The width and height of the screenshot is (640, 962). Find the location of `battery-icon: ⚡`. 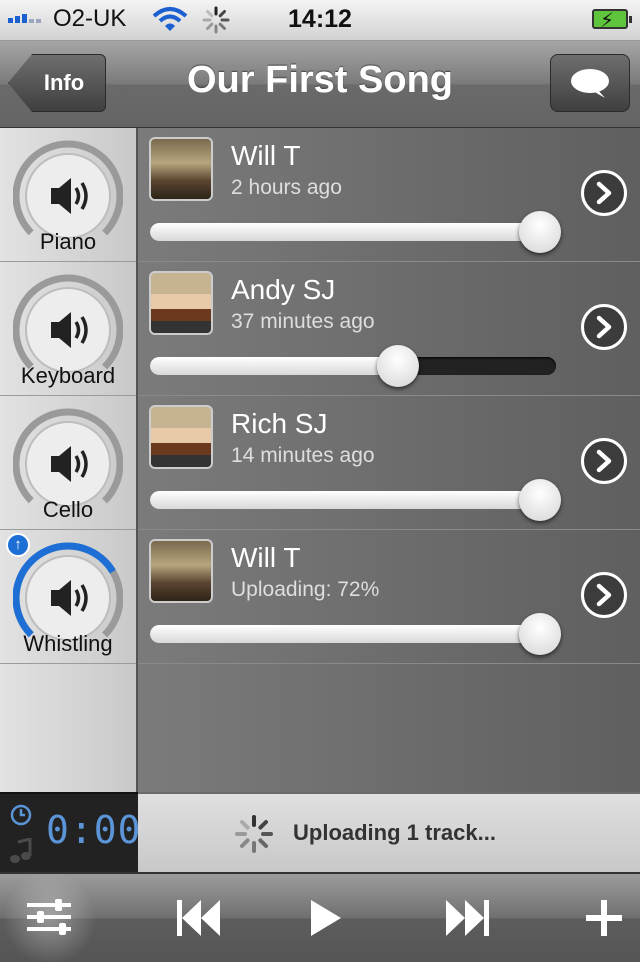

battery-icon: ⚡ is located at coordinates (612, 20).